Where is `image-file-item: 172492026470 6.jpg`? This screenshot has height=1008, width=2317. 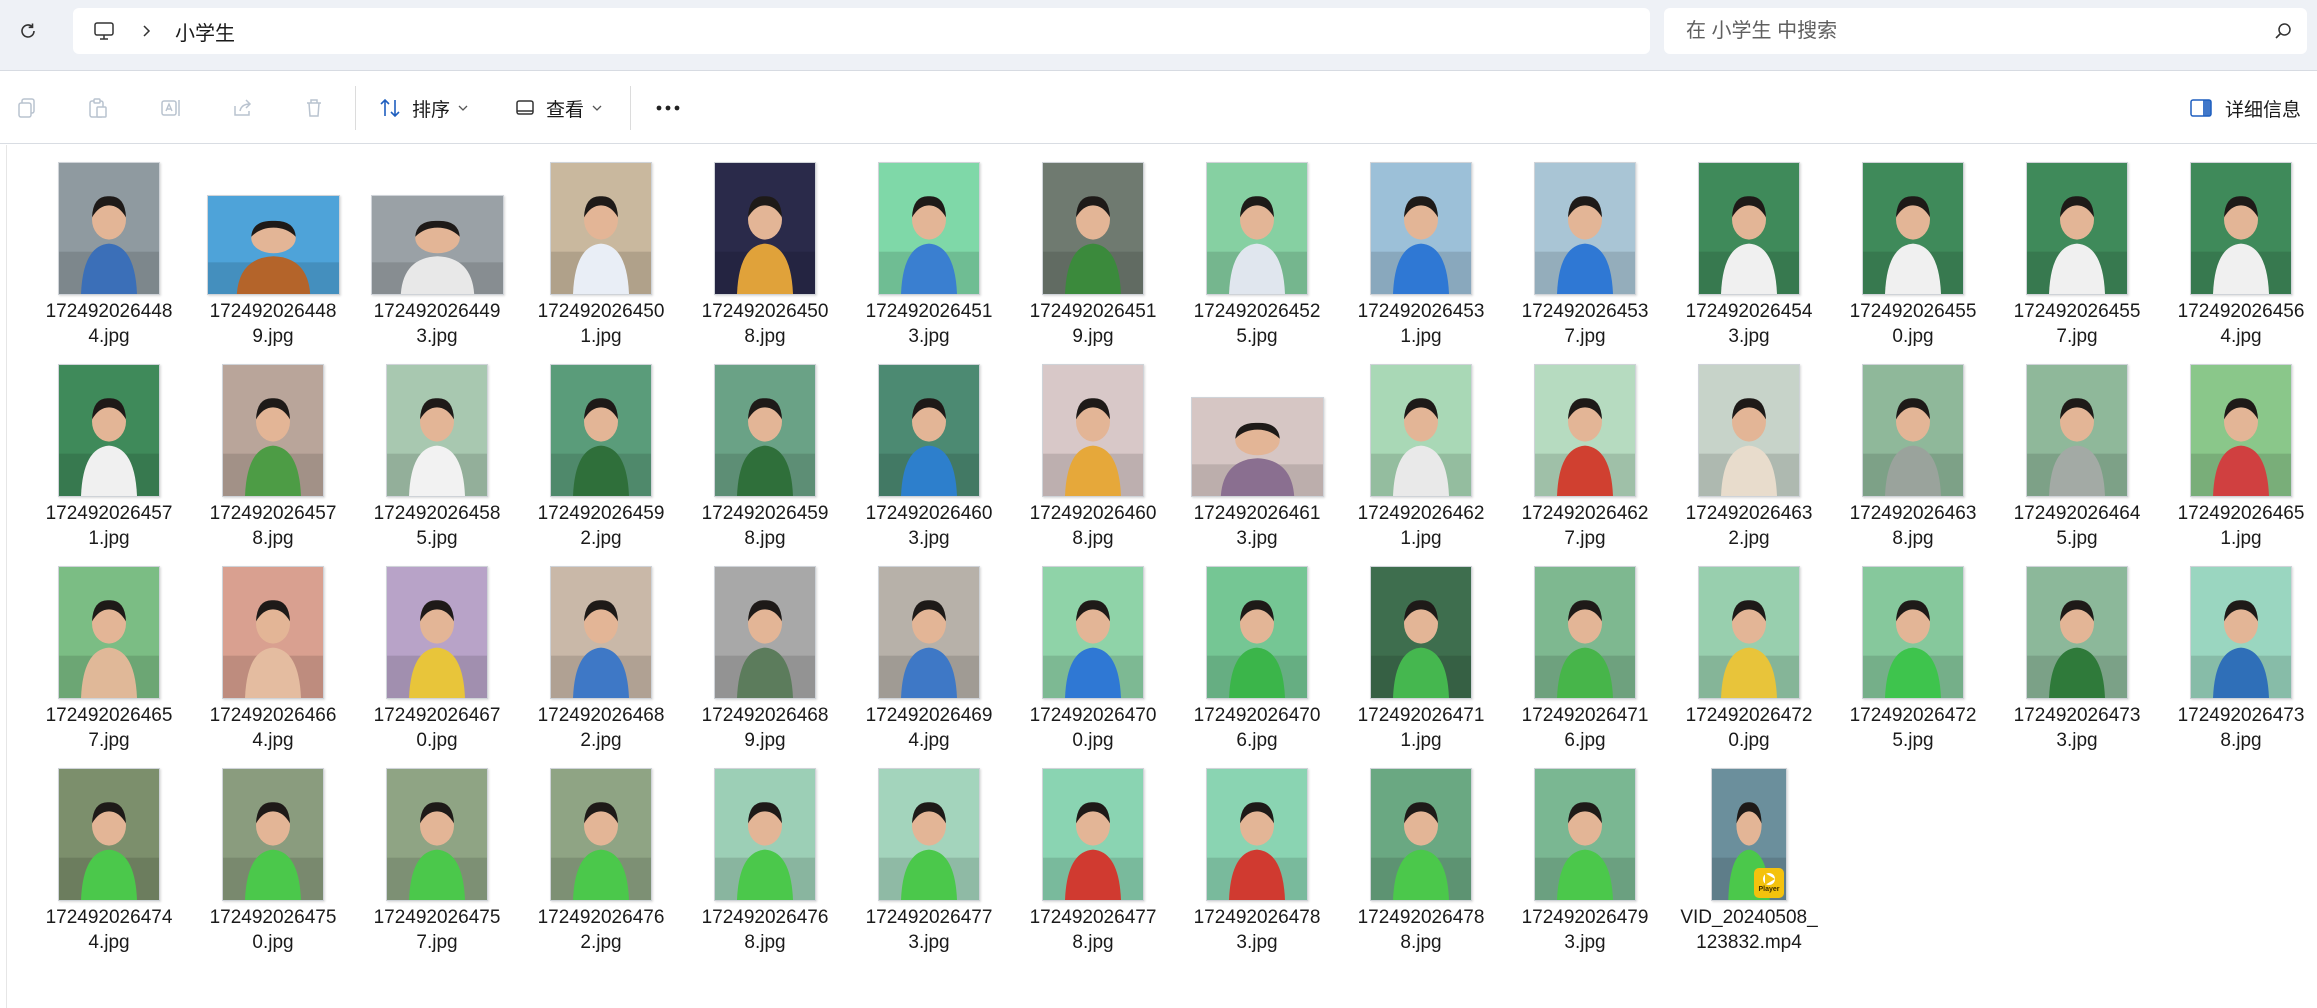
image-file-item: 172492026470 6.jpg is located at coordinates (1257, 664).